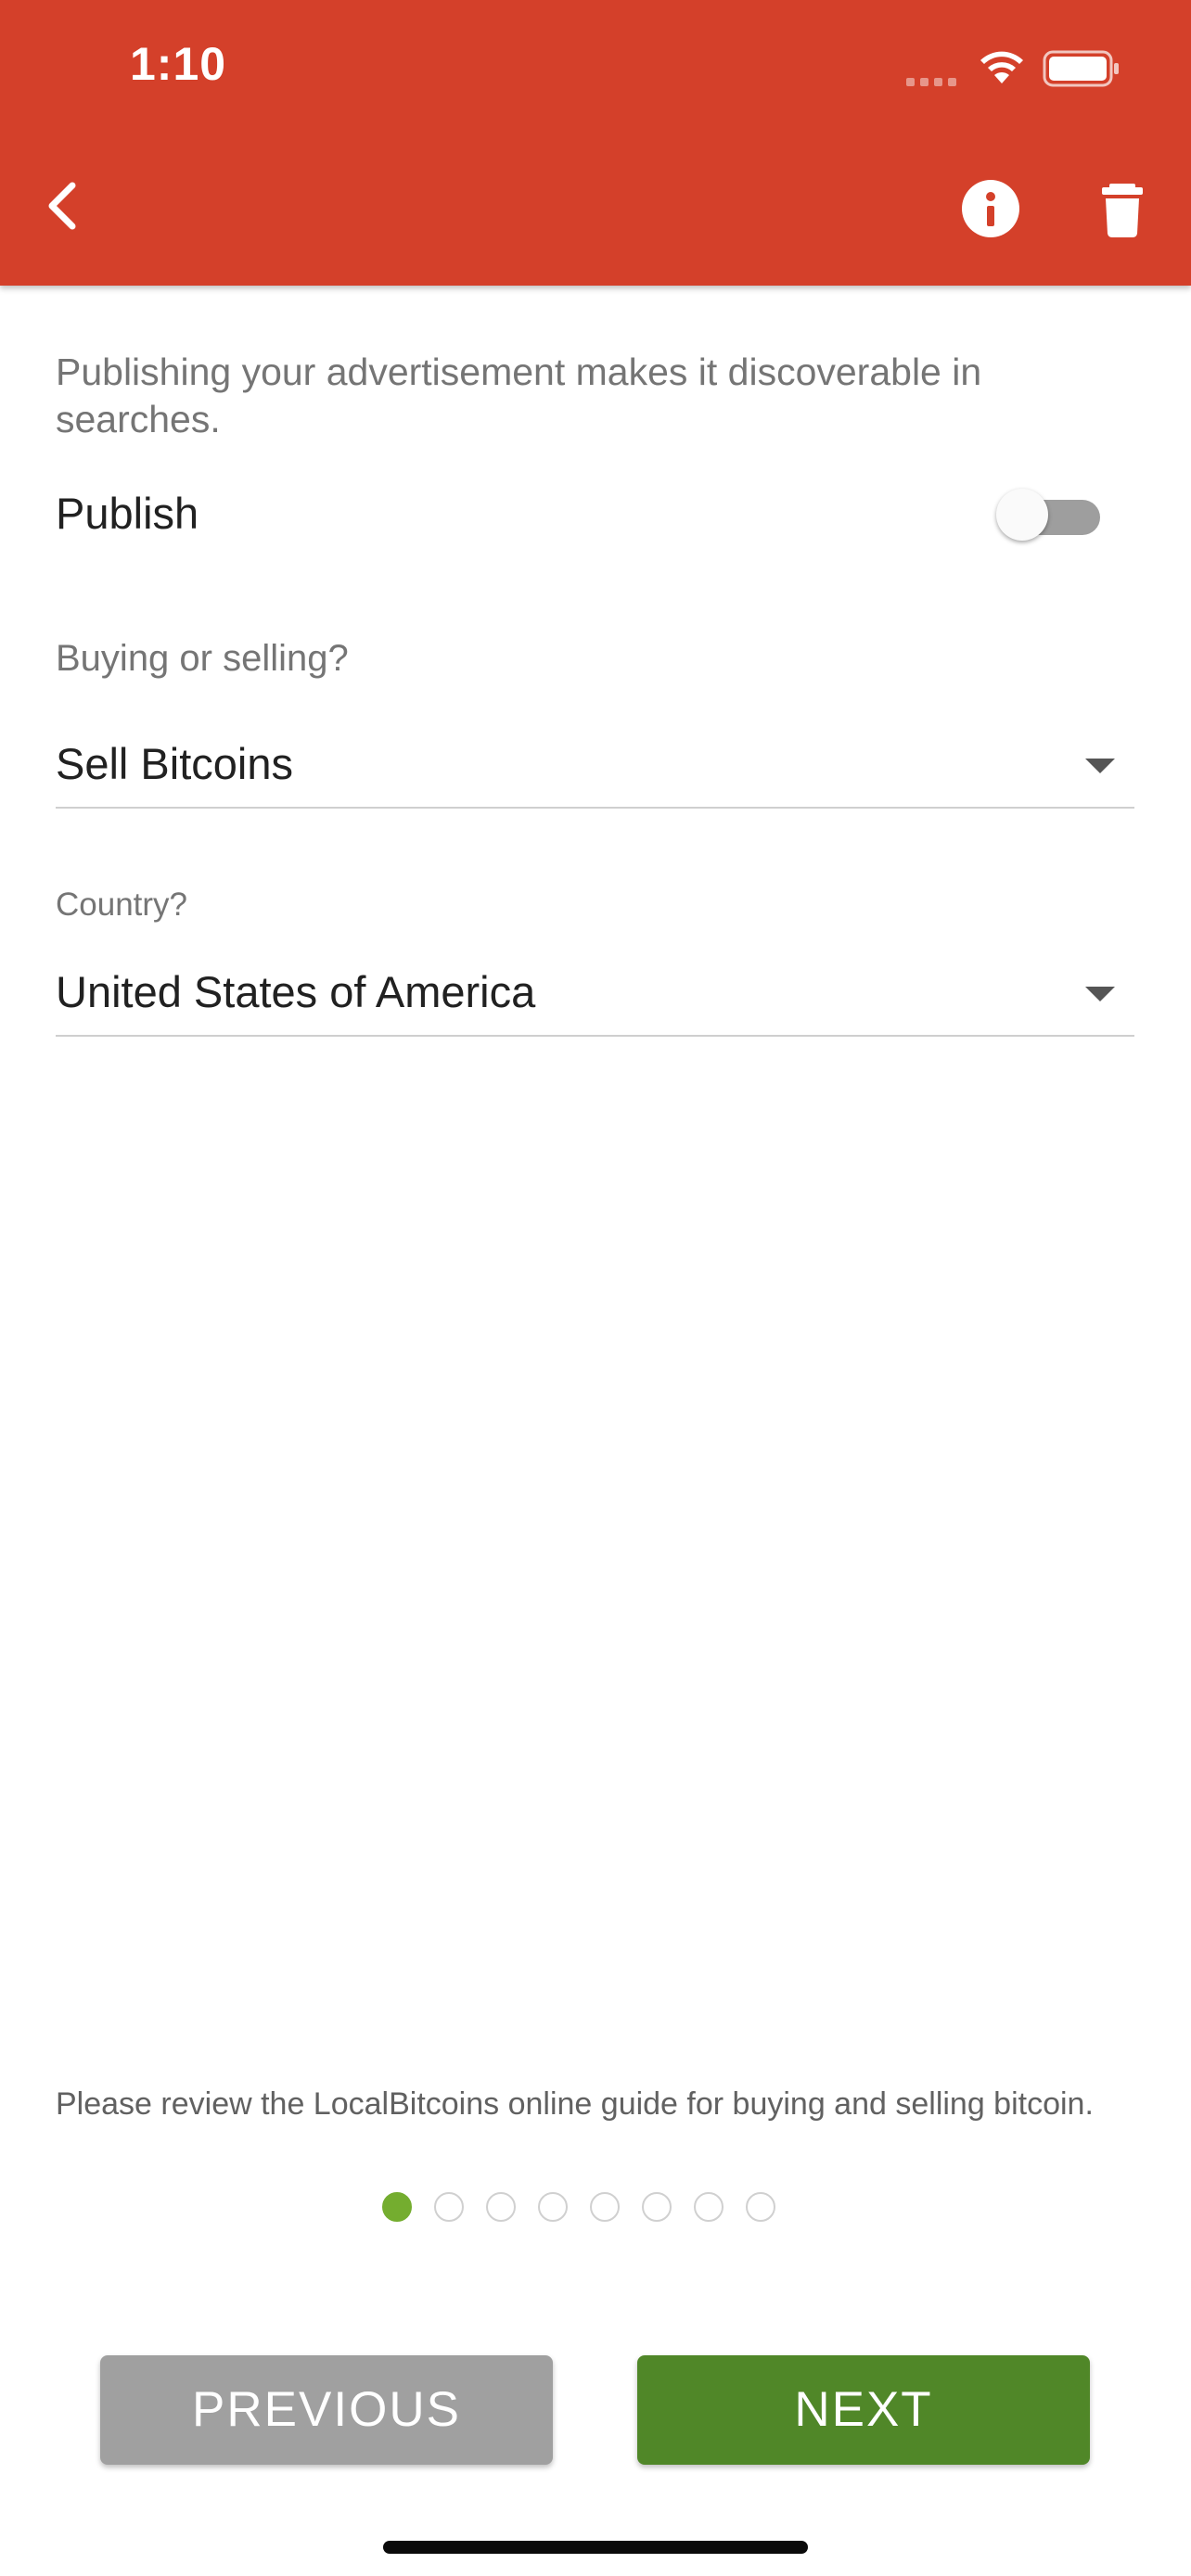  What do you see at coordinates (1081, 68) in the screenshot?
I see `battery-icon` at bounding box center [1081, 68].